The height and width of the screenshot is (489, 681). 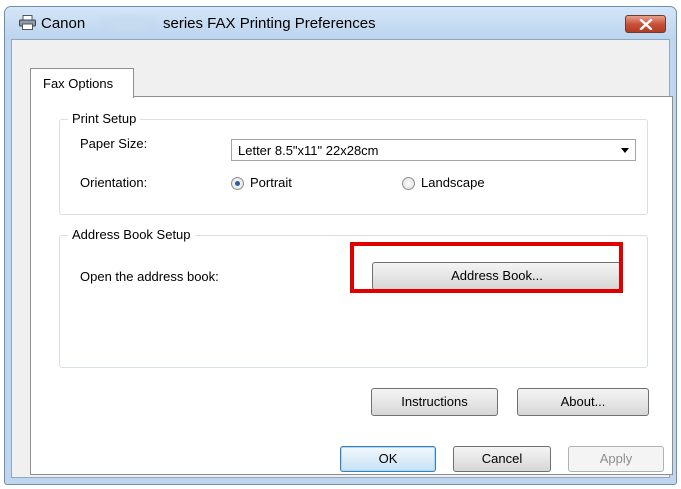 I want to click on title-bar: Canon series FAX Printing Preferences, so click(x=340, y=23).